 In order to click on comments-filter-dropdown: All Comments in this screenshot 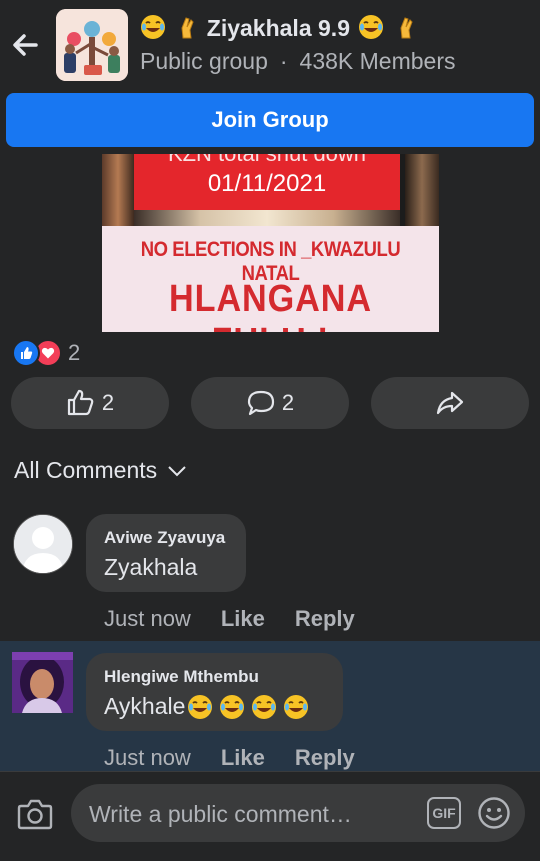, I will do `click(100, 470)`.